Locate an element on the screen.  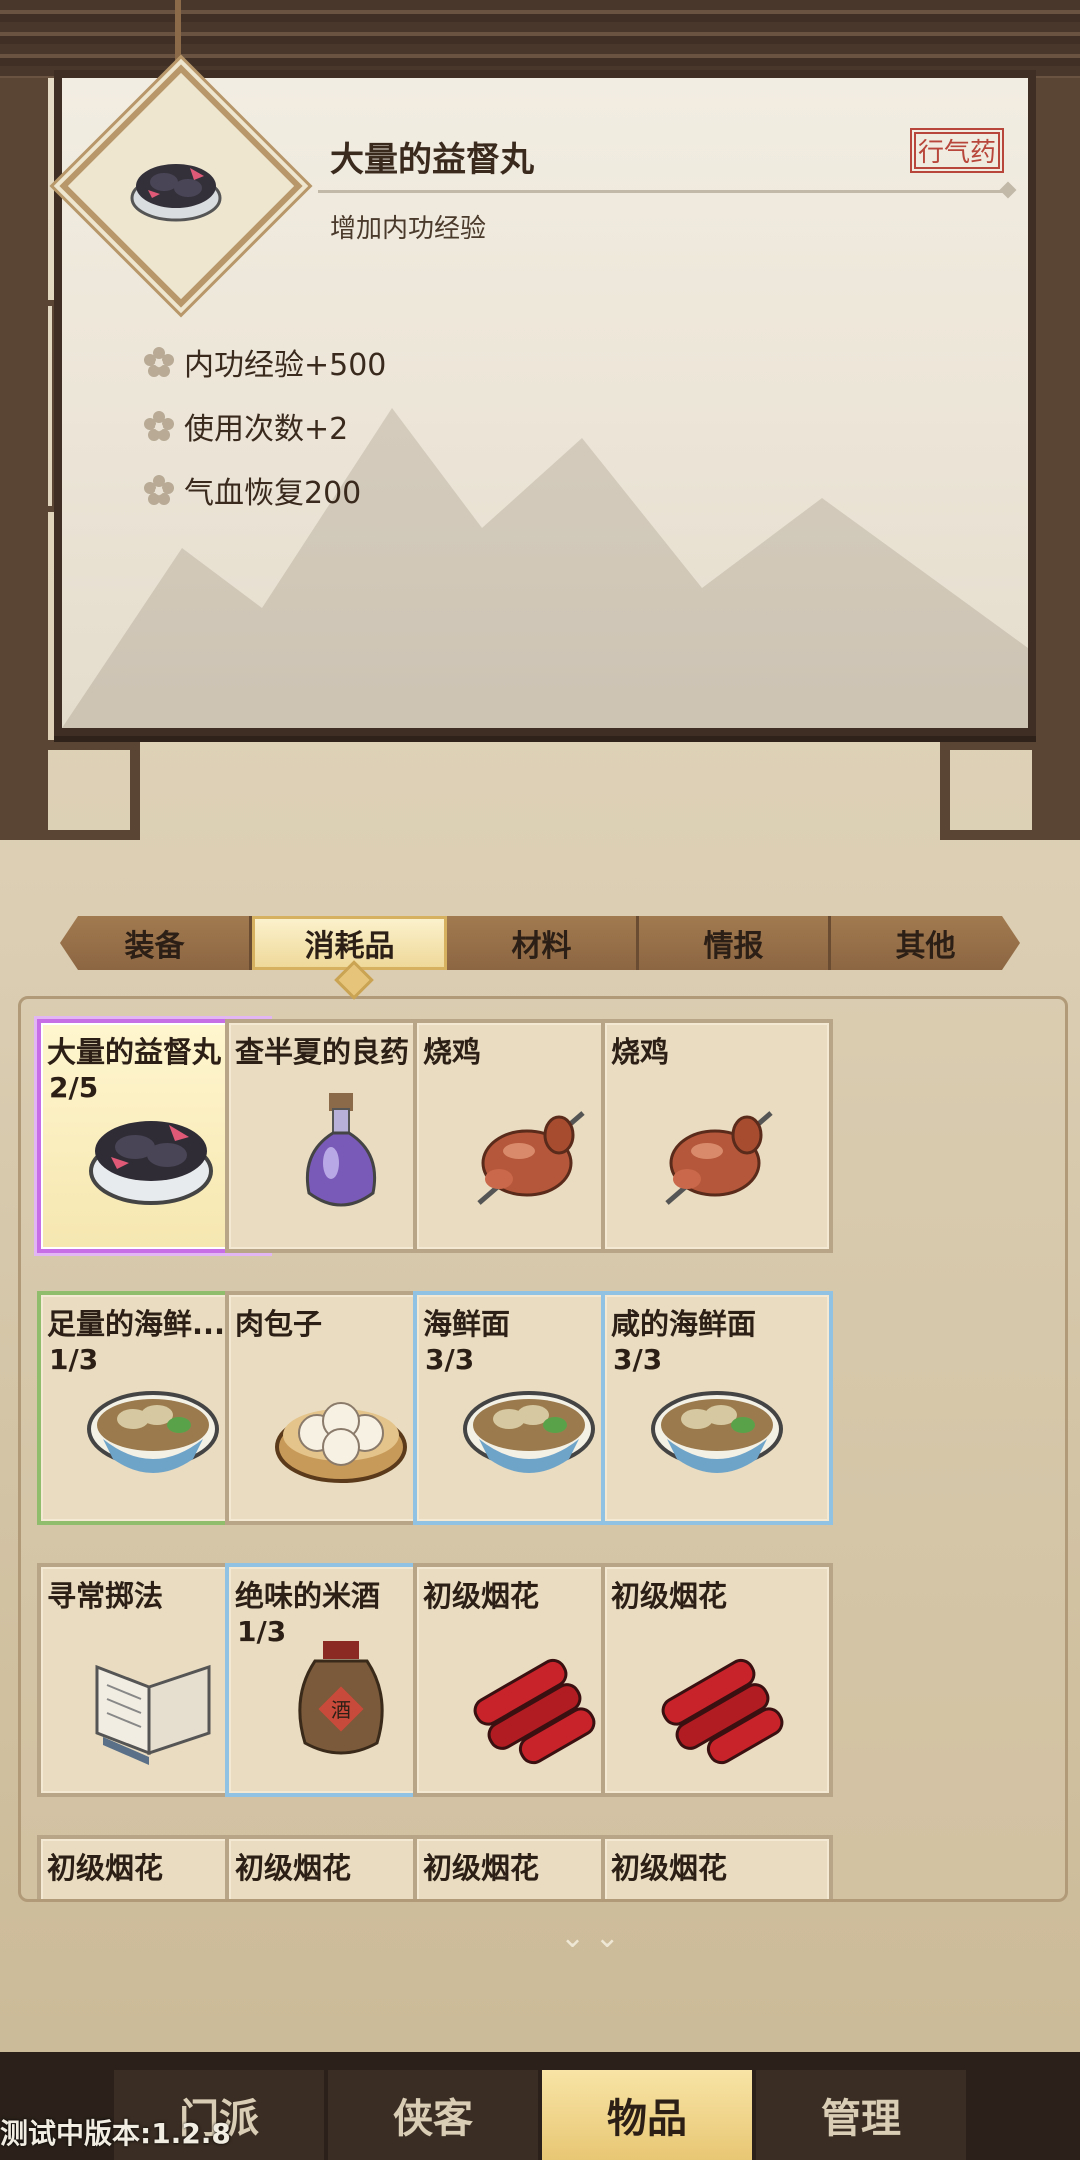
version-label: 测试中版本:1.2.8 is located at coordinates (115, 2133).